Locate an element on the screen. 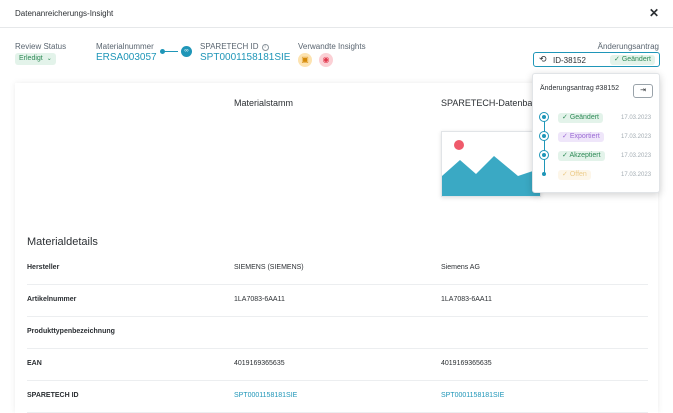 This screenshot has height=413, width=673. change-request-selector: ⟲ ID-38152 ✓ Geändert is located at coordinates (596, 59).